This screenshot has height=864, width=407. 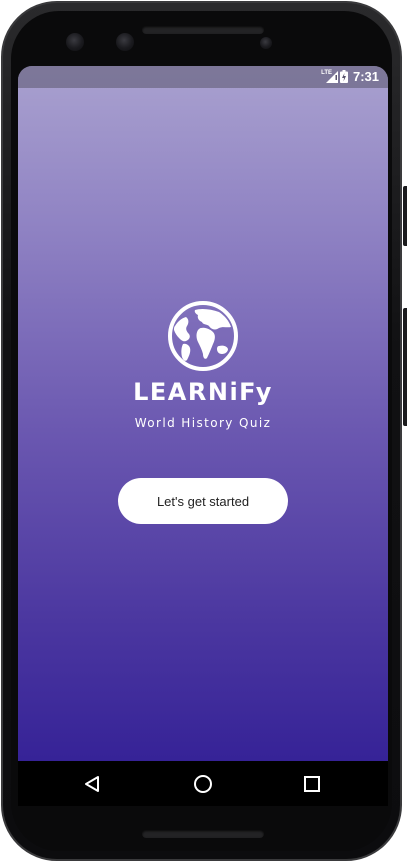 I want to click on navigation-bar, so click(x=203, y=783).